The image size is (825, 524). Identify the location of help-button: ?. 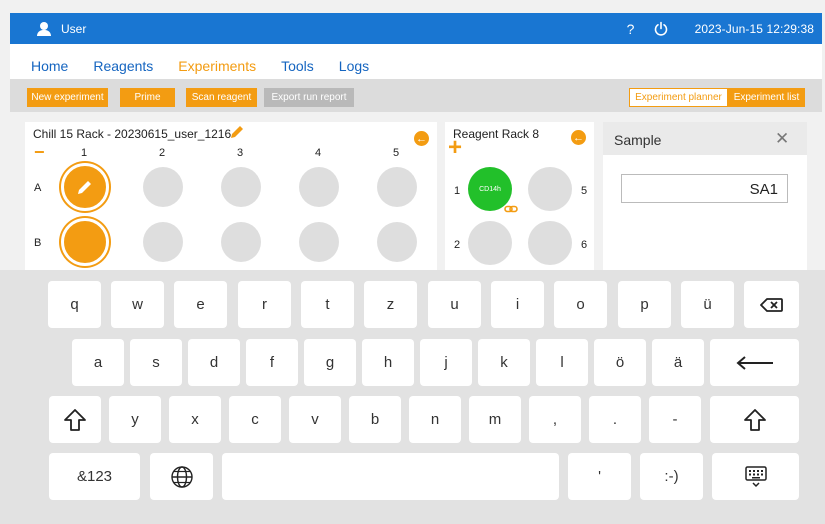
(631, 29).